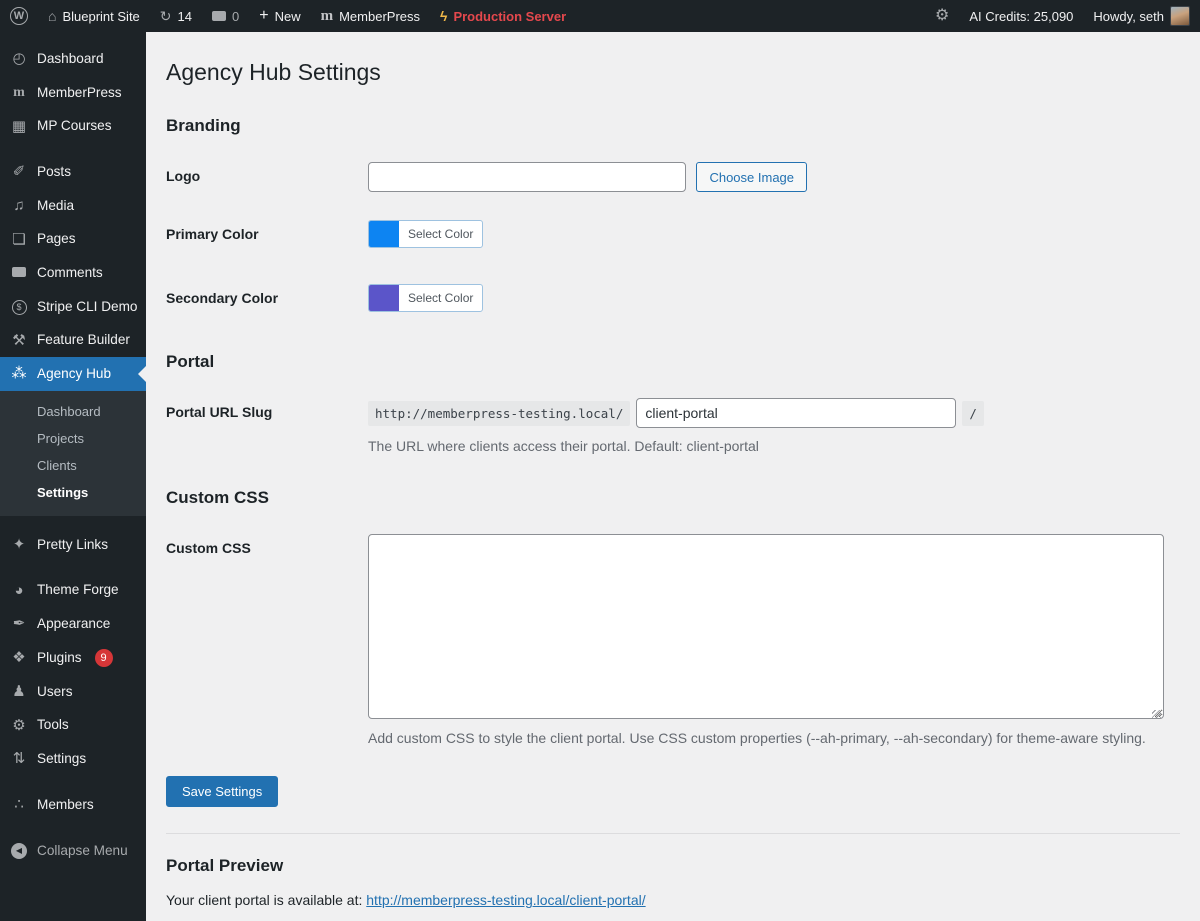 Image resolution: width=1200 pixels, height=921 pixels. Describe the element at coordinates (19, 340) in the screenshot. I see `hammer-icon: ⚒` at that location.